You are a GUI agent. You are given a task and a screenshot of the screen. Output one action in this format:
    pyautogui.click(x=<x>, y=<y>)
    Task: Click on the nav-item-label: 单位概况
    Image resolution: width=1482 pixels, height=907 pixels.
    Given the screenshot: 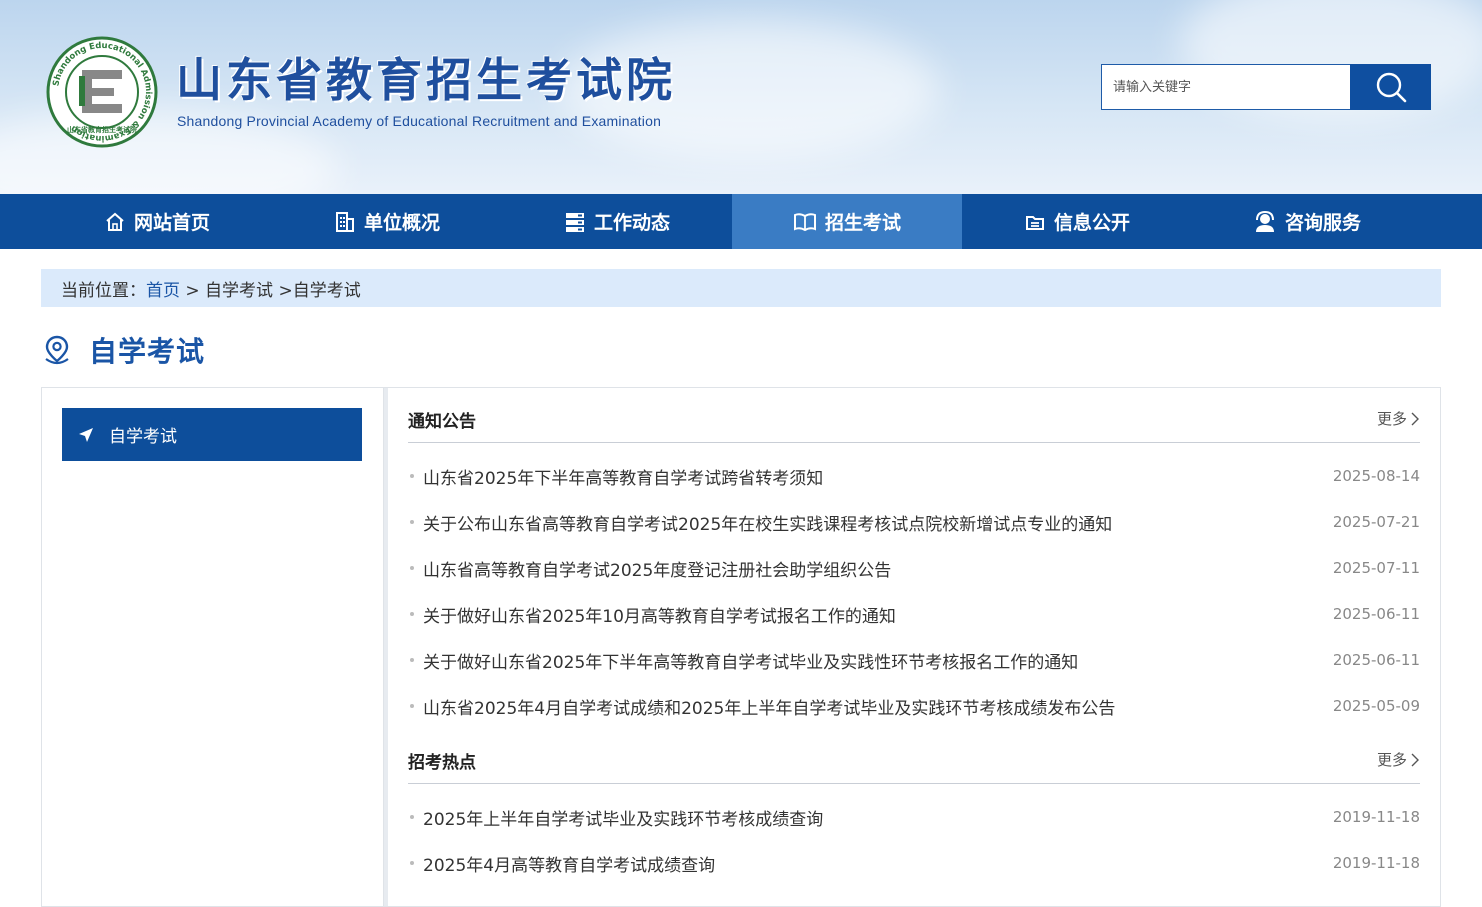 What is the action you would take?
    pyautogui.click(x=401, y=223)
    